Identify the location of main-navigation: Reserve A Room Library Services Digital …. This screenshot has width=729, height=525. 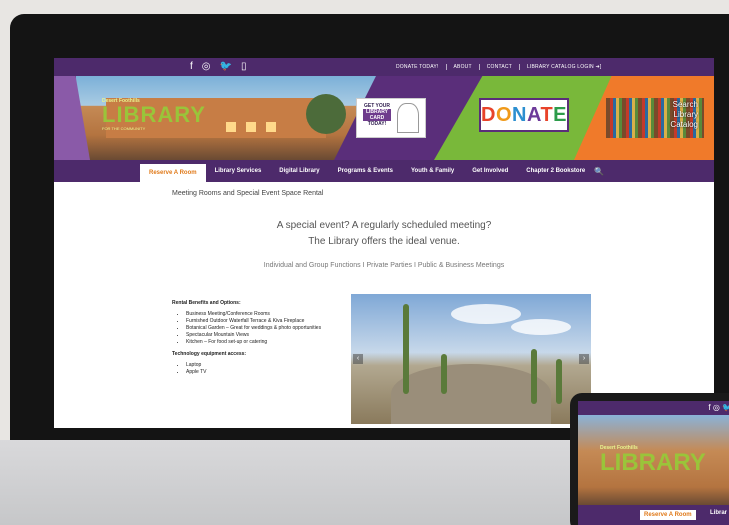
(384, 171).